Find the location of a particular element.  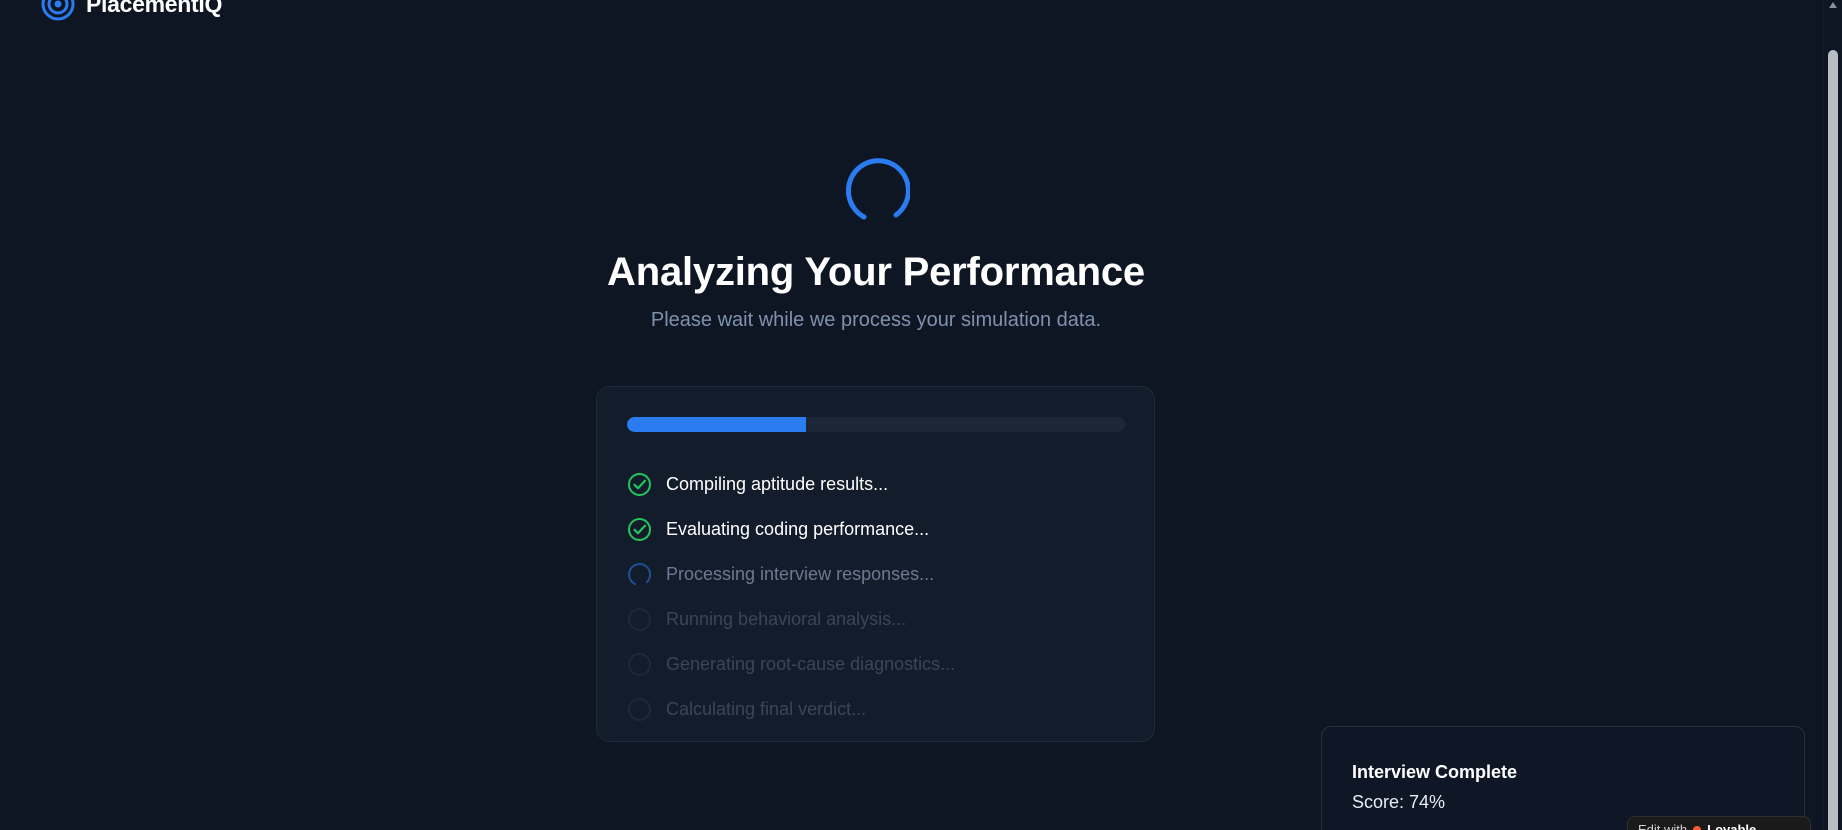

progress-bar is located at coordinates (876, 424).